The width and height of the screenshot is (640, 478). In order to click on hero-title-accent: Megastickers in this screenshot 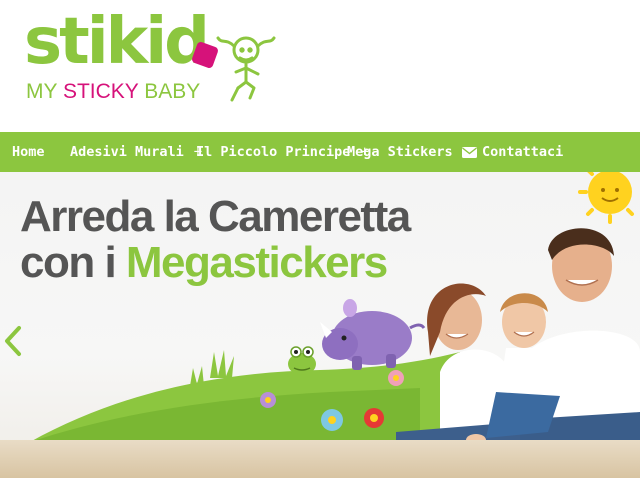, I will do `click(256, 262)`.